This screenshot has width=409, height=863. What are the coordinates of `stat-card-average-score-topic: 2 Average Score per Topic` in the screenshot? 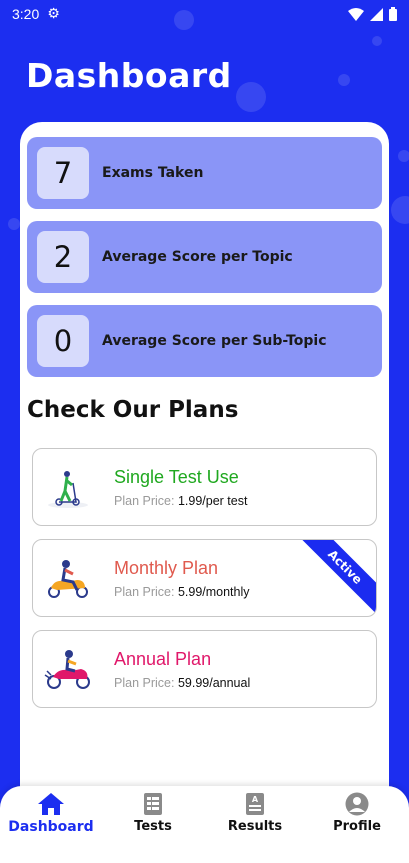 It's located at (204, 257).